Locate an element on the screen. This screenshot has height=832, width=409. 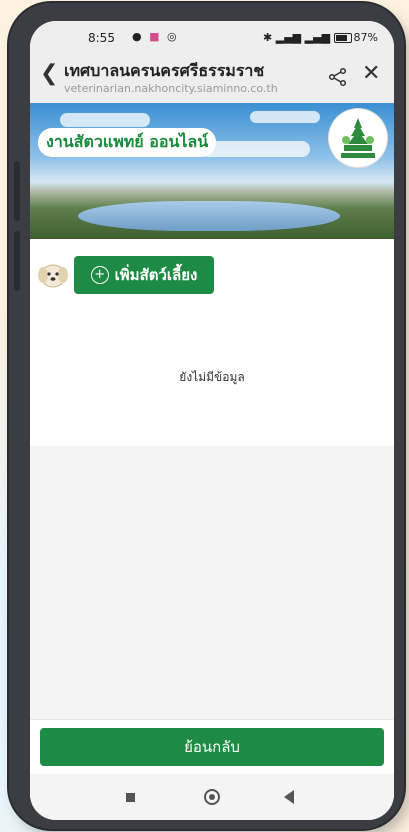
volume-button is located at coordinates (17, 191).